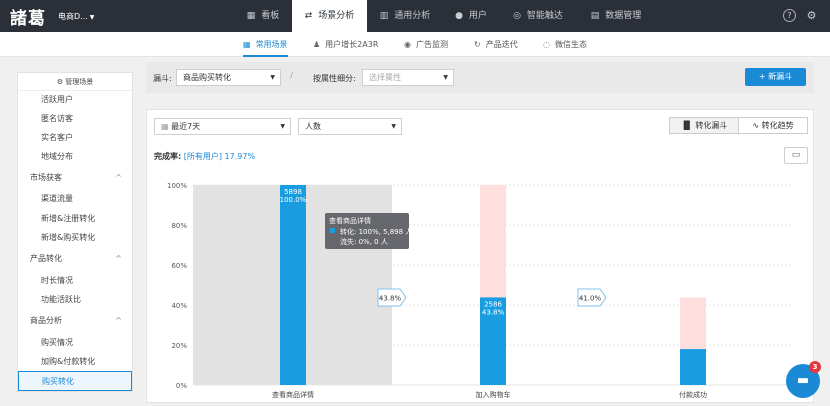 Image resolution: width=830 pixels, height=406 pixels. Describe the element at coordinates (263, 16) in the screenshot. I see `nav-dashboard: ▦ 看板` at that location.